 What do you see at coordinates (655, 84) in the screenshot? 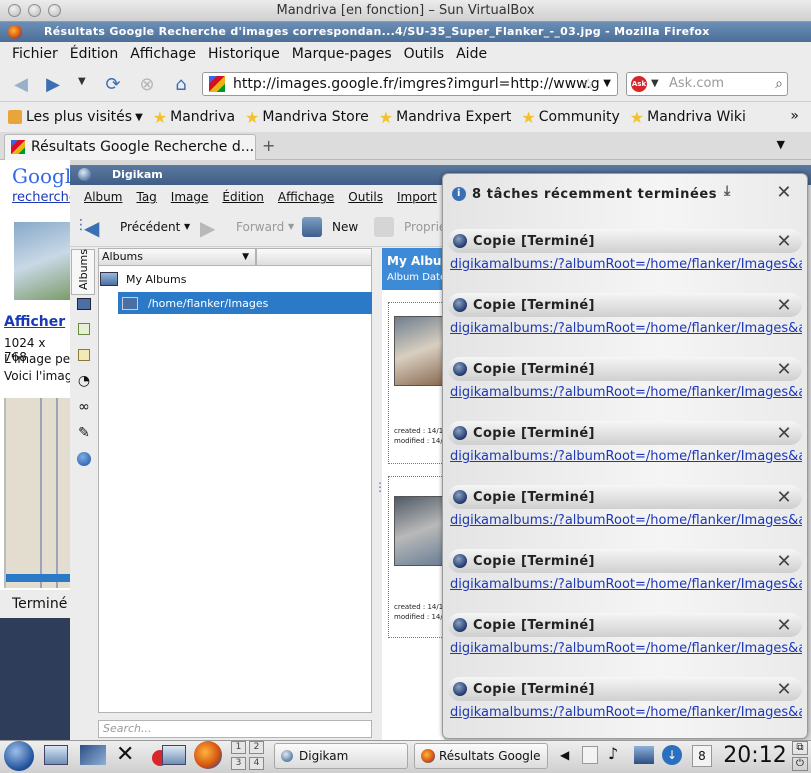
I see `engine-dropdown-icon: ▼` at bounding box center [655, 84].